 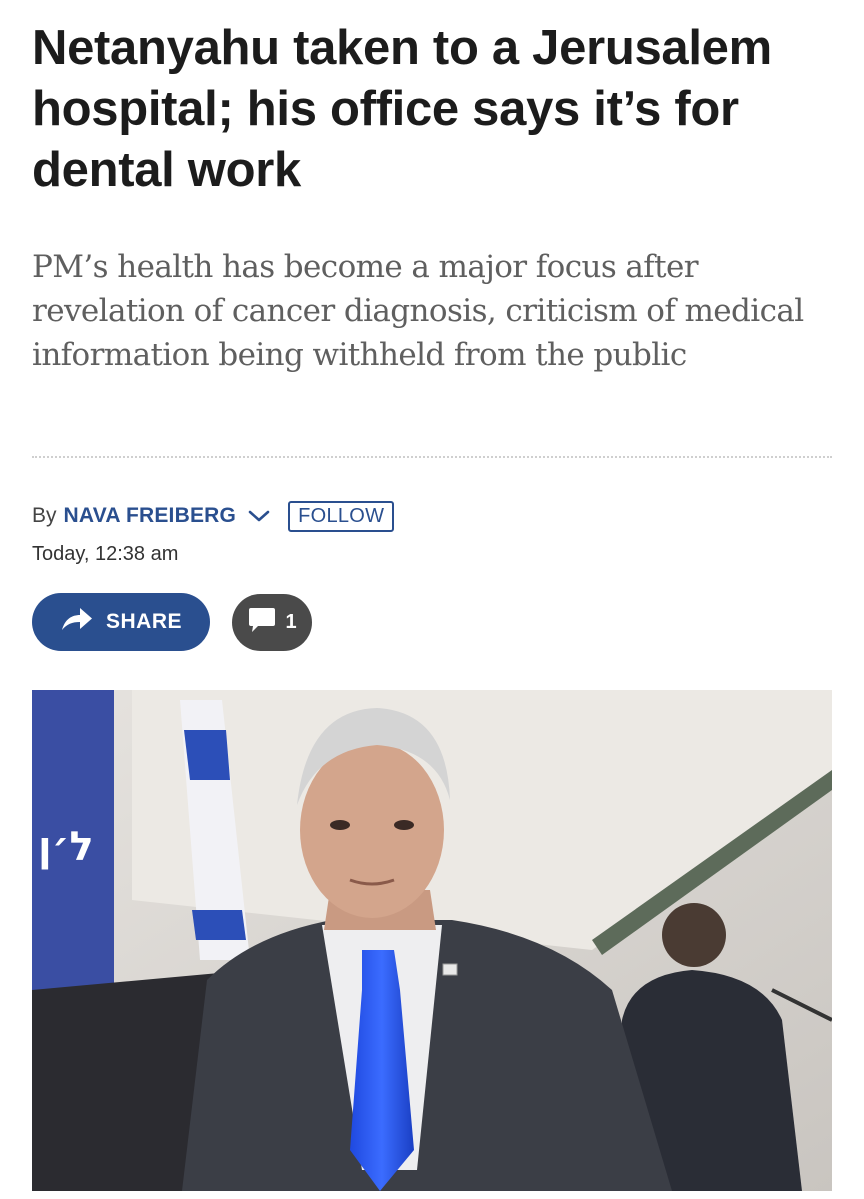 What do you see at coordinates (44, 515) in the screenshot?
I see `byline-prefix: By` at bounding box center [44, 515].